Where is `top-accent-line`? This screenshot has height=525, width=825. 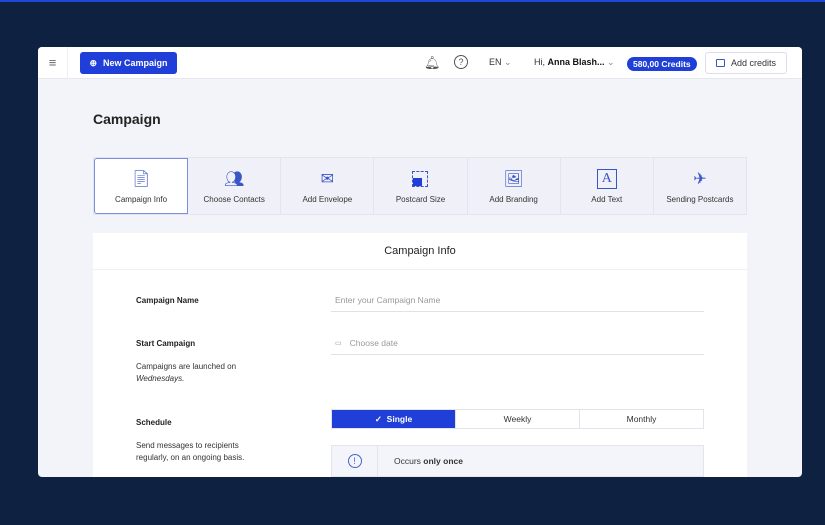
top-accent-line is located at coordinates (412, 1).